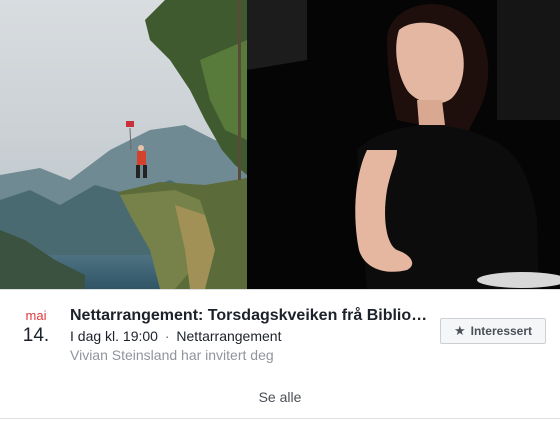 The height and width of the screenshot is (421, 560). Describe the element at coordinates (114, 336) in the screenshot. I see `event-time: I dag kl. 19:00` at that location.